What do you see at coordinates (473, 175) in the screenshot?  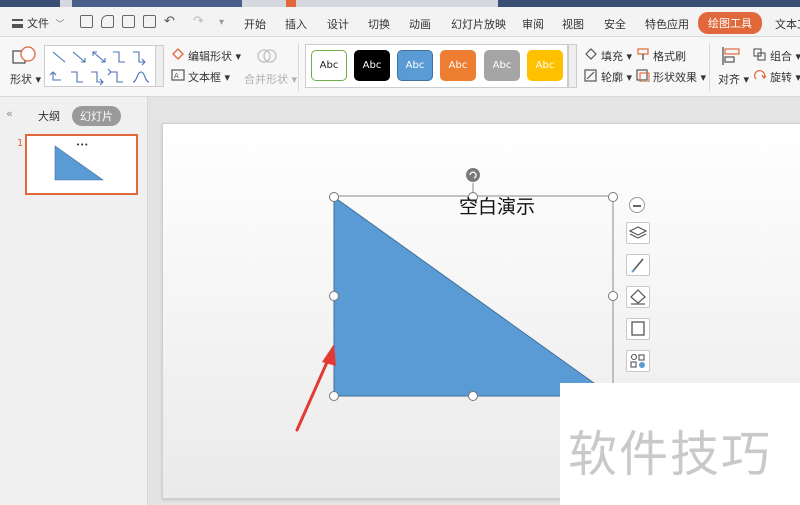 I see `rotate-handle-icon` at bounding box center [473, 175].